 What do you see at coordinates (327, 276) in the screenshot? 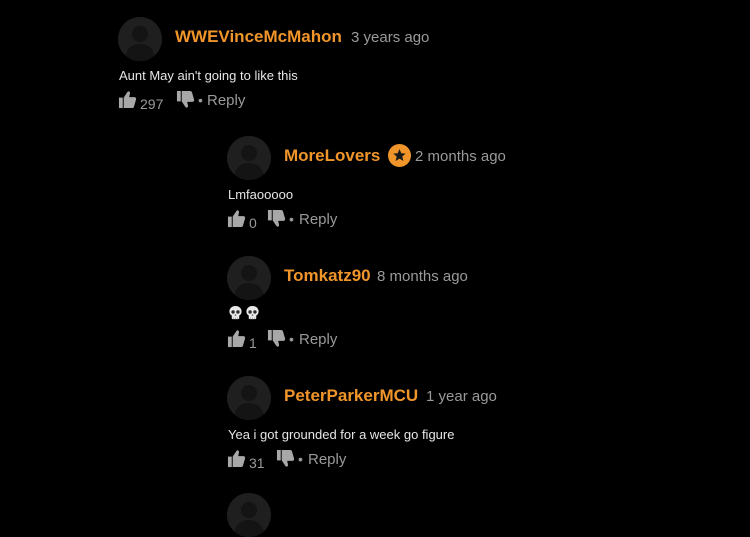
I see `username: Tomkatz90` at bounding box center [327, 276].